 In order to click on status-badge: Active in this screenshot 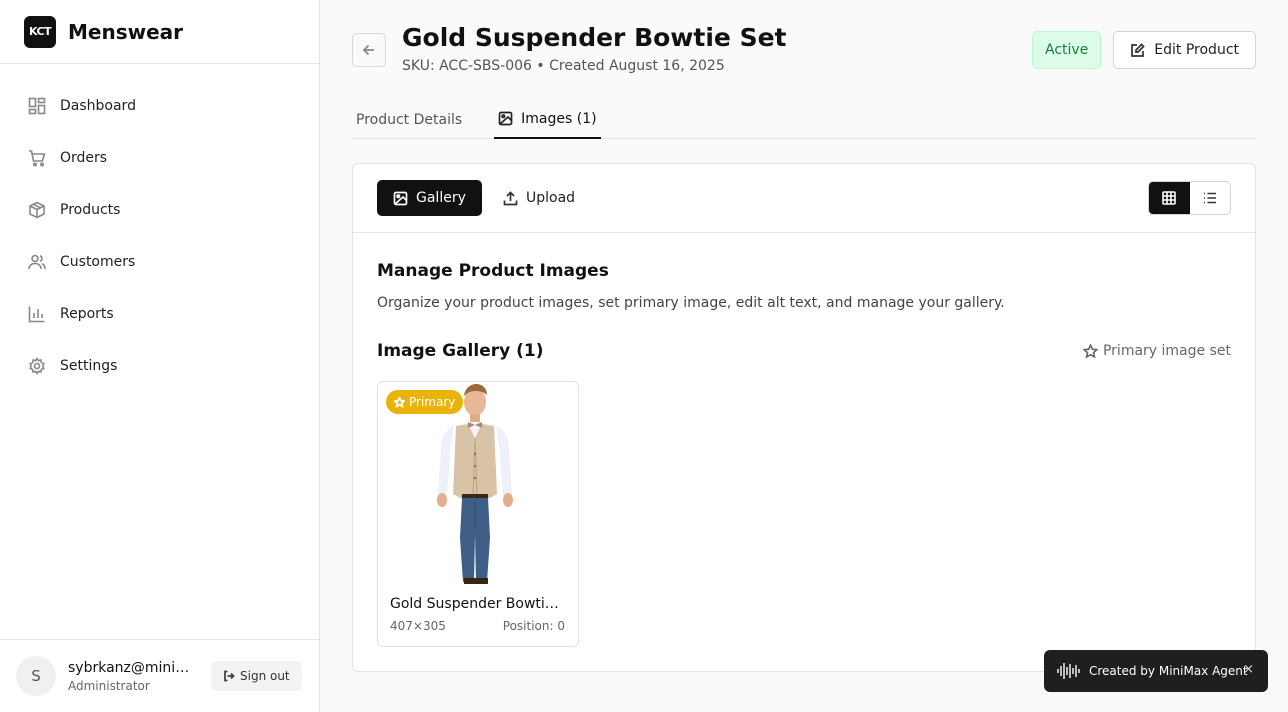, I will do `click(1067, 50)`.